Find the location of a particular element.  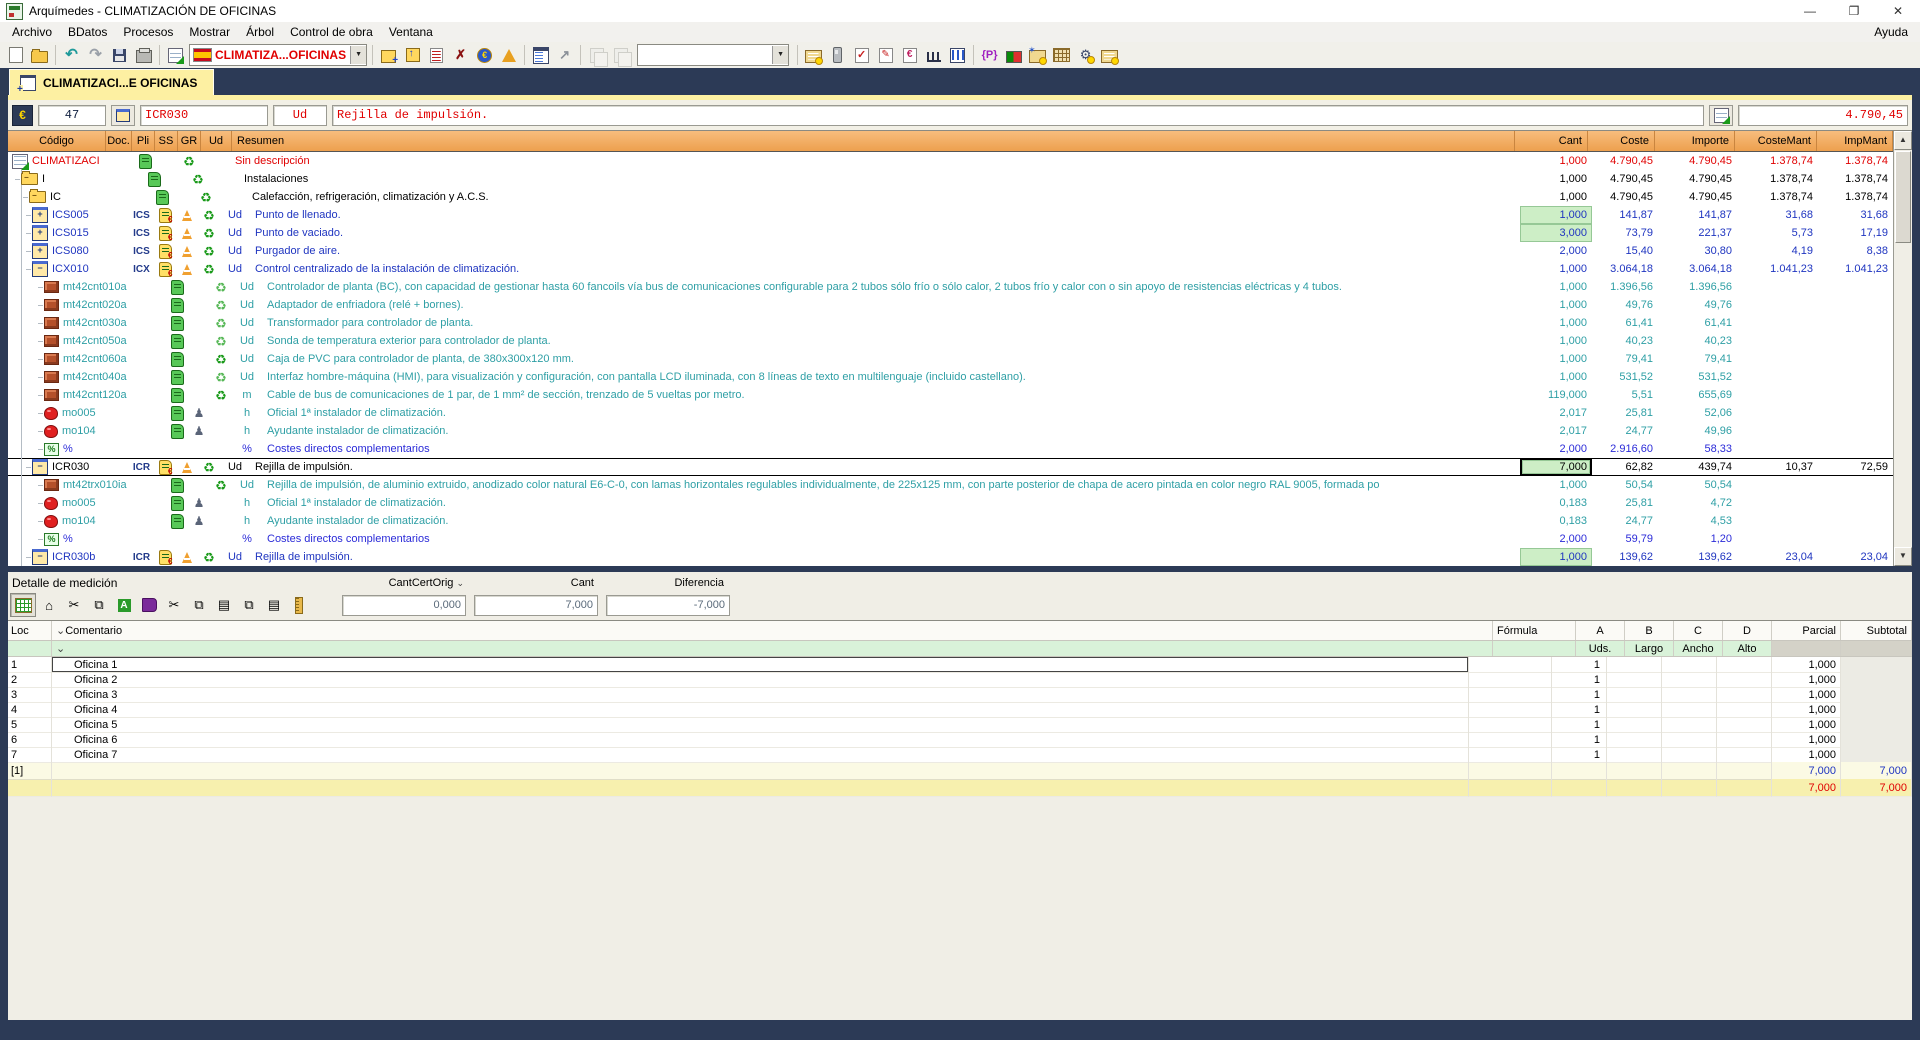

alert-cone-button is located at coordinates (508, 55).